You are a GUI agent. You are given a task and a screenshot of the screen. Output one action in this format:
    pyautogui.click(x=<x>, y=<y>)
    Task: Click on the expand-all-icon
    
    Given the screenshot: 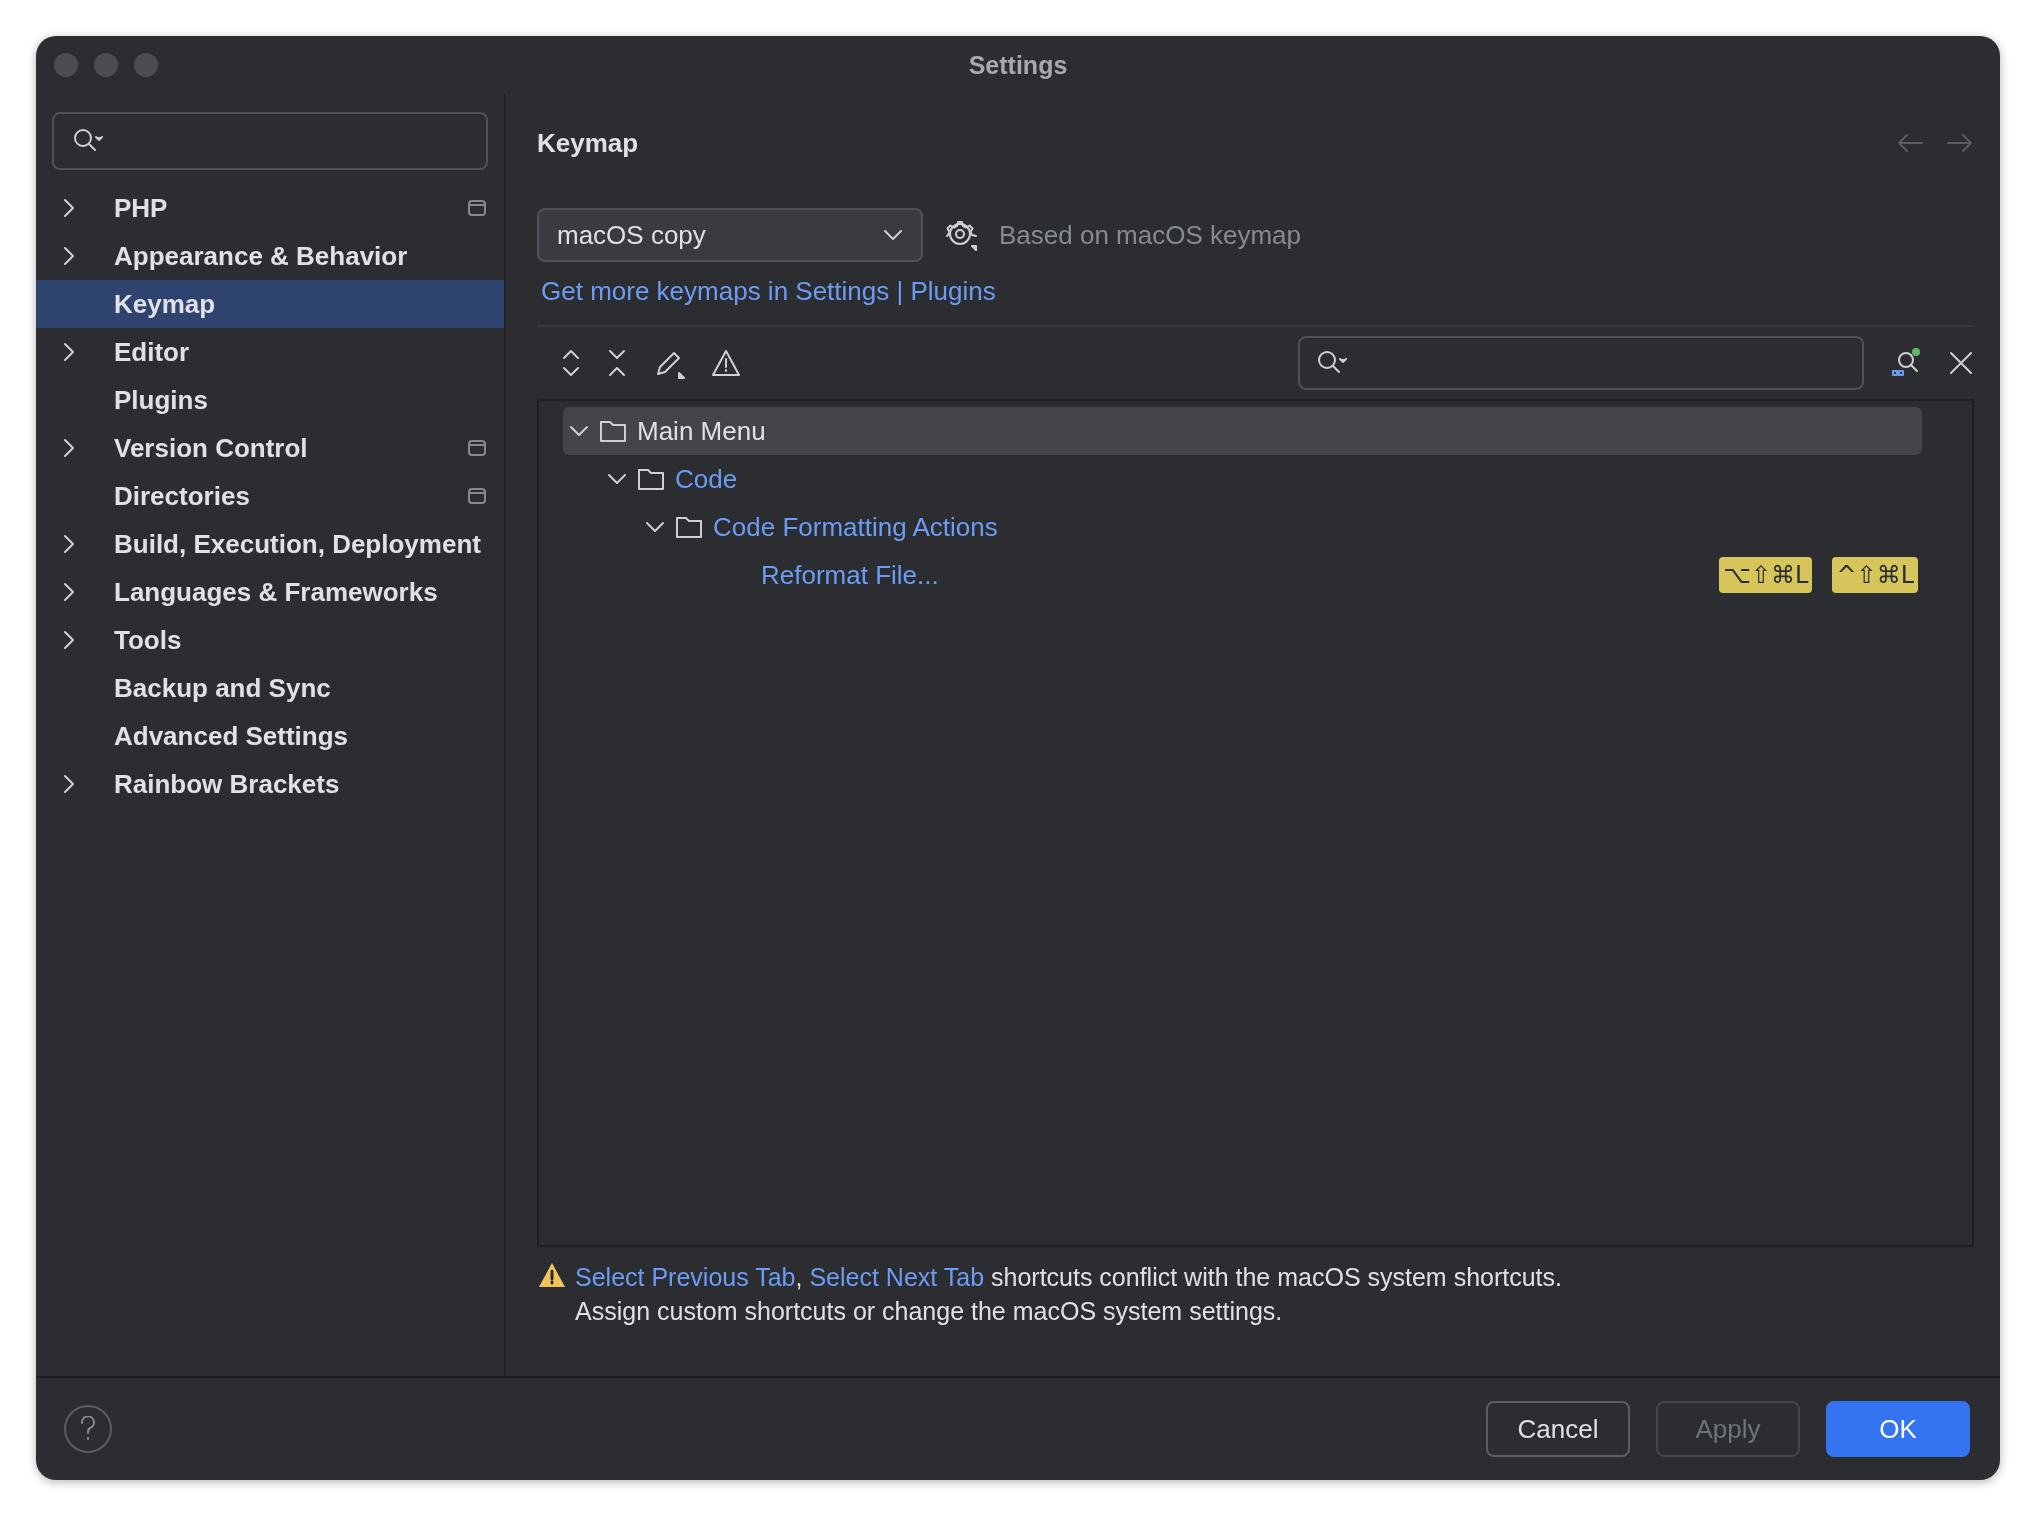 What is the action you would take?
    pyautogui.click(x=571, y=363)
    